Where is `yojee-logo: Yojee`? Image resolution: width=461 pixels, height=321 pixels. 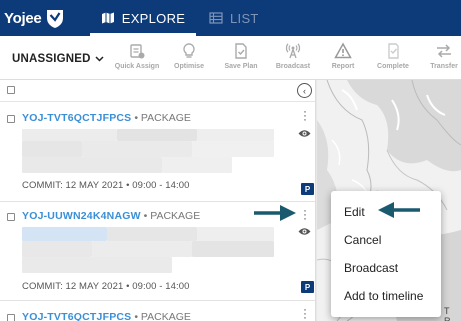 yojee-logo: Yojee is located at coordinates (35, 18).